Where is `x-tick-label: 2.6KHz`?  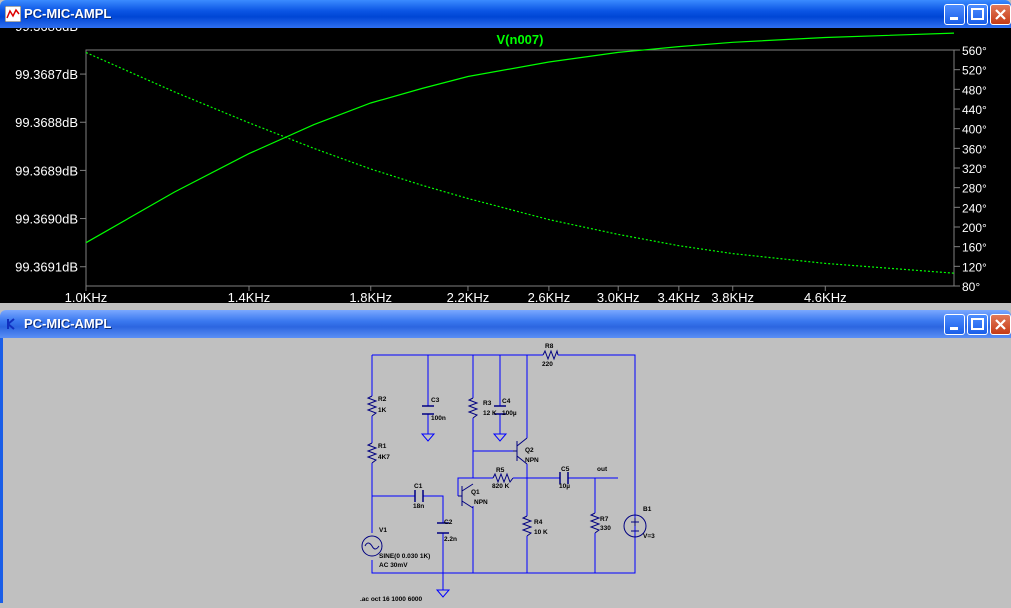
x-tick-label: 2.6KHz is located at coordinates (549, 296).